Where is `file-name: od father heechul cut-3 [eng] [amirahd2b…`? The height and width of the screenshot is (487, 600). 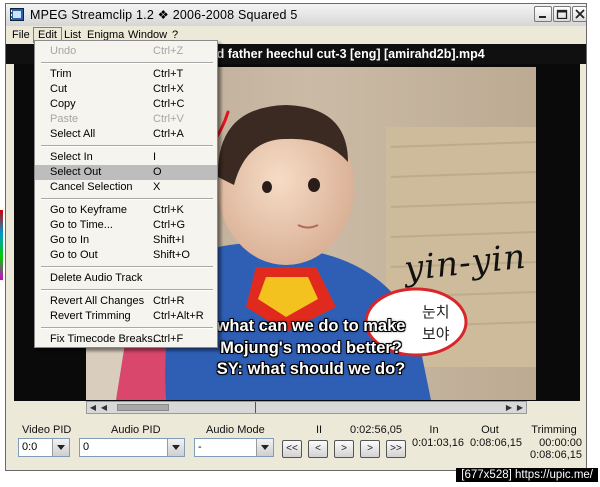 file-name: od father heechul cut-3 [eng] [amirahd2b… is located at coordinates (347, 54).